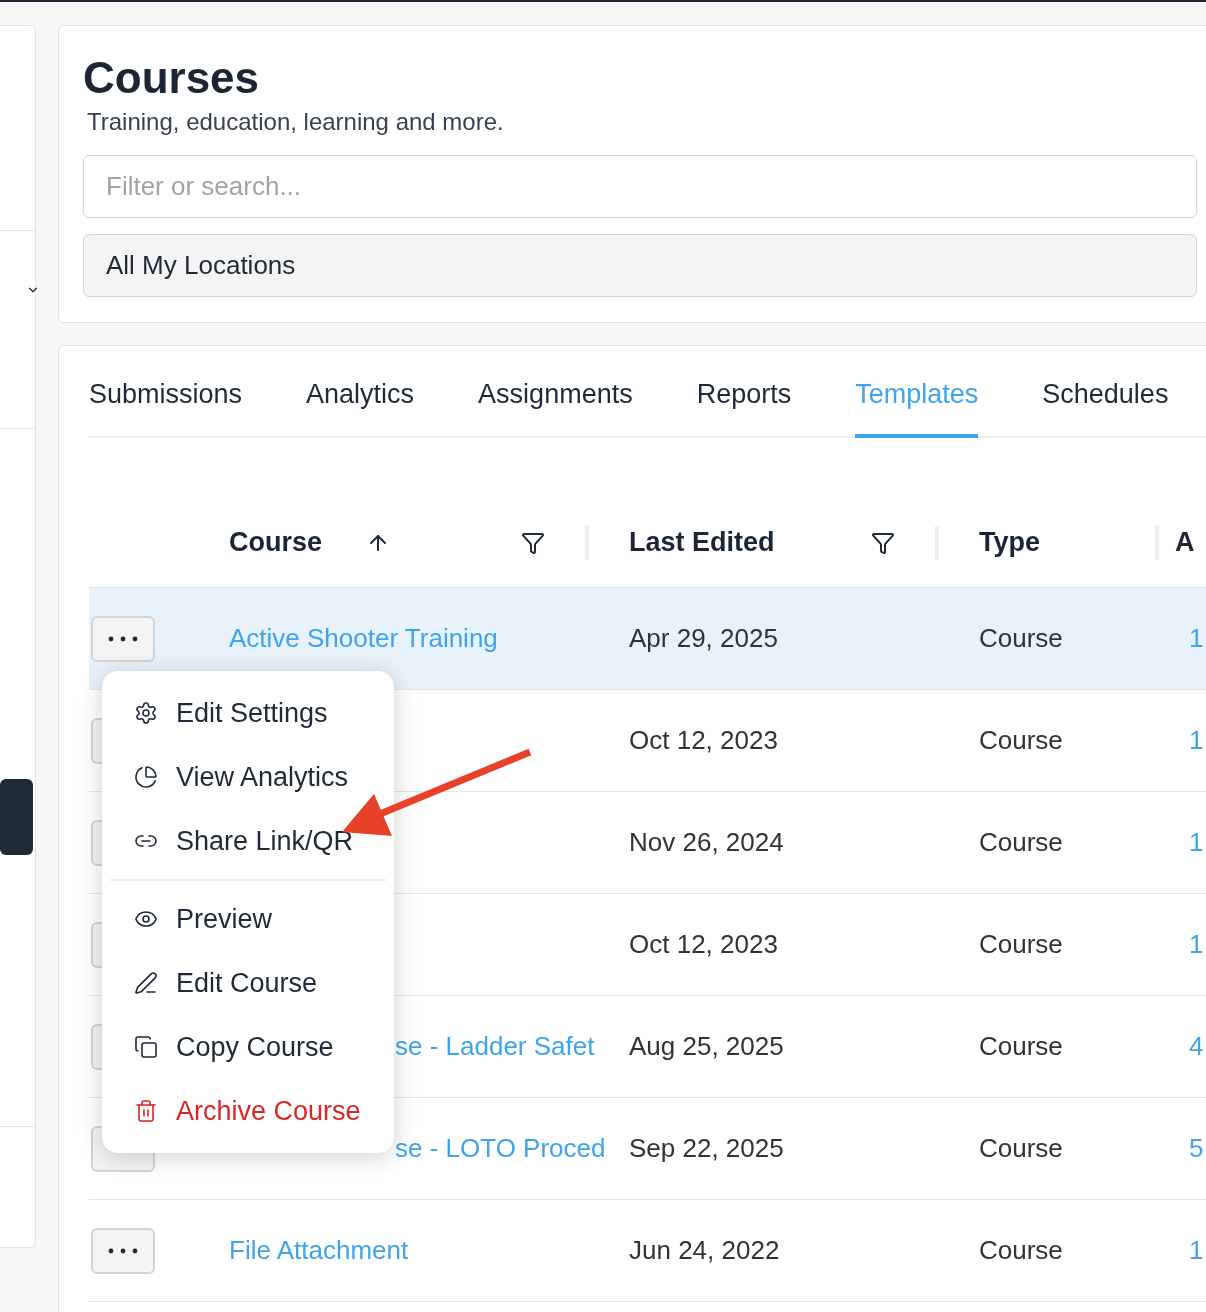 This screenshot has width=1206, height=1312. What do you see at coordinates (1105, 405) in the screenshot?
I see `tab: Schedules` at bounding box center [1105, 405].